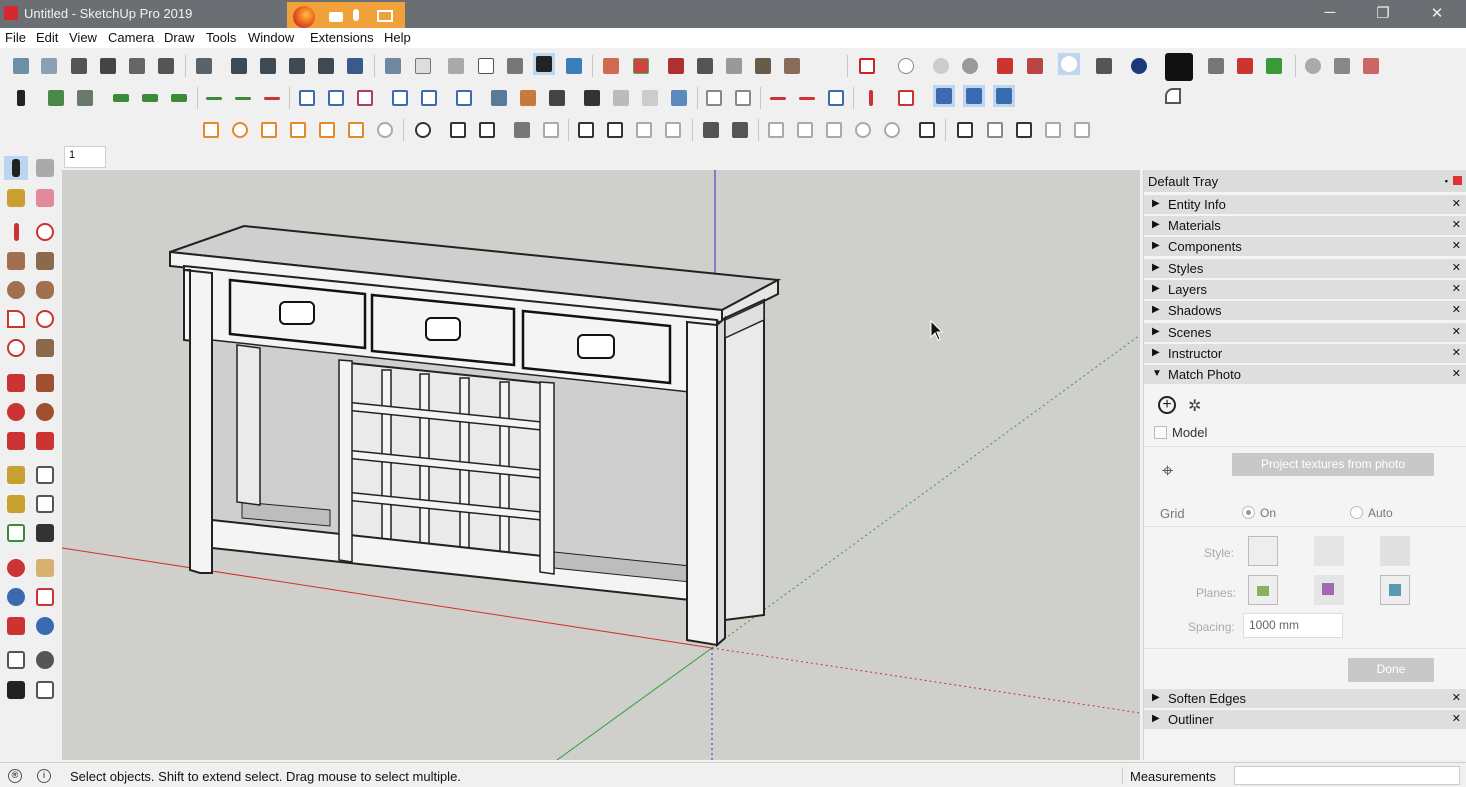 This screenshot has width=1466, height=787. What do you see at coordinates (336, 17) in the screenshot?
I see `camera-icon` at bounding box center [336, 17].